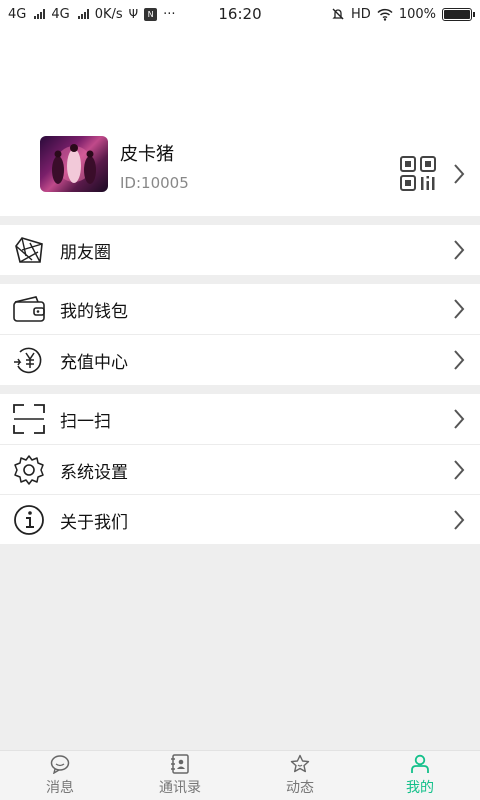 Image resolution: width=480 pixels, height=800 pixels. Describe the element at coordinates (28, 360) in the screenshot. I see `recharge-icon` at that location.